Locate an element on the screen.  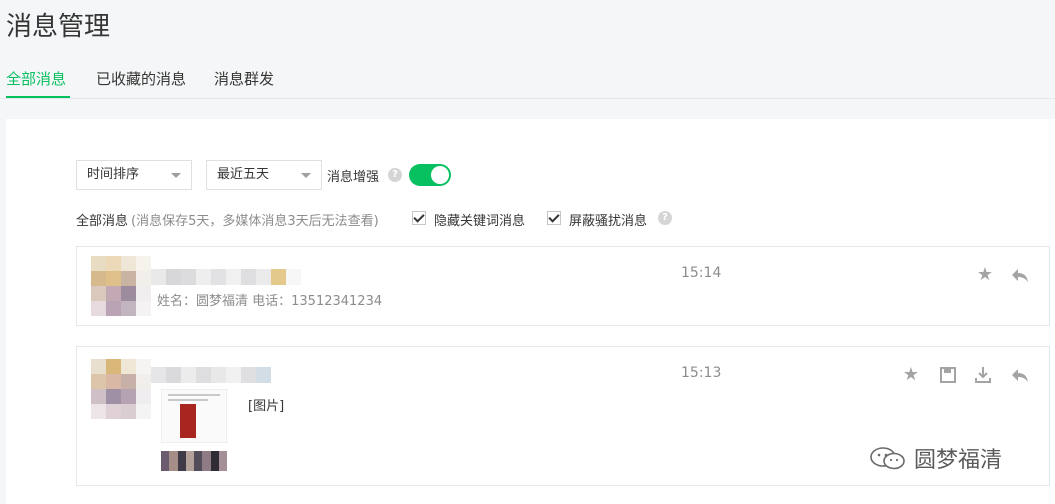
range-select: 最近五天 is located at coordinates (264, 175).